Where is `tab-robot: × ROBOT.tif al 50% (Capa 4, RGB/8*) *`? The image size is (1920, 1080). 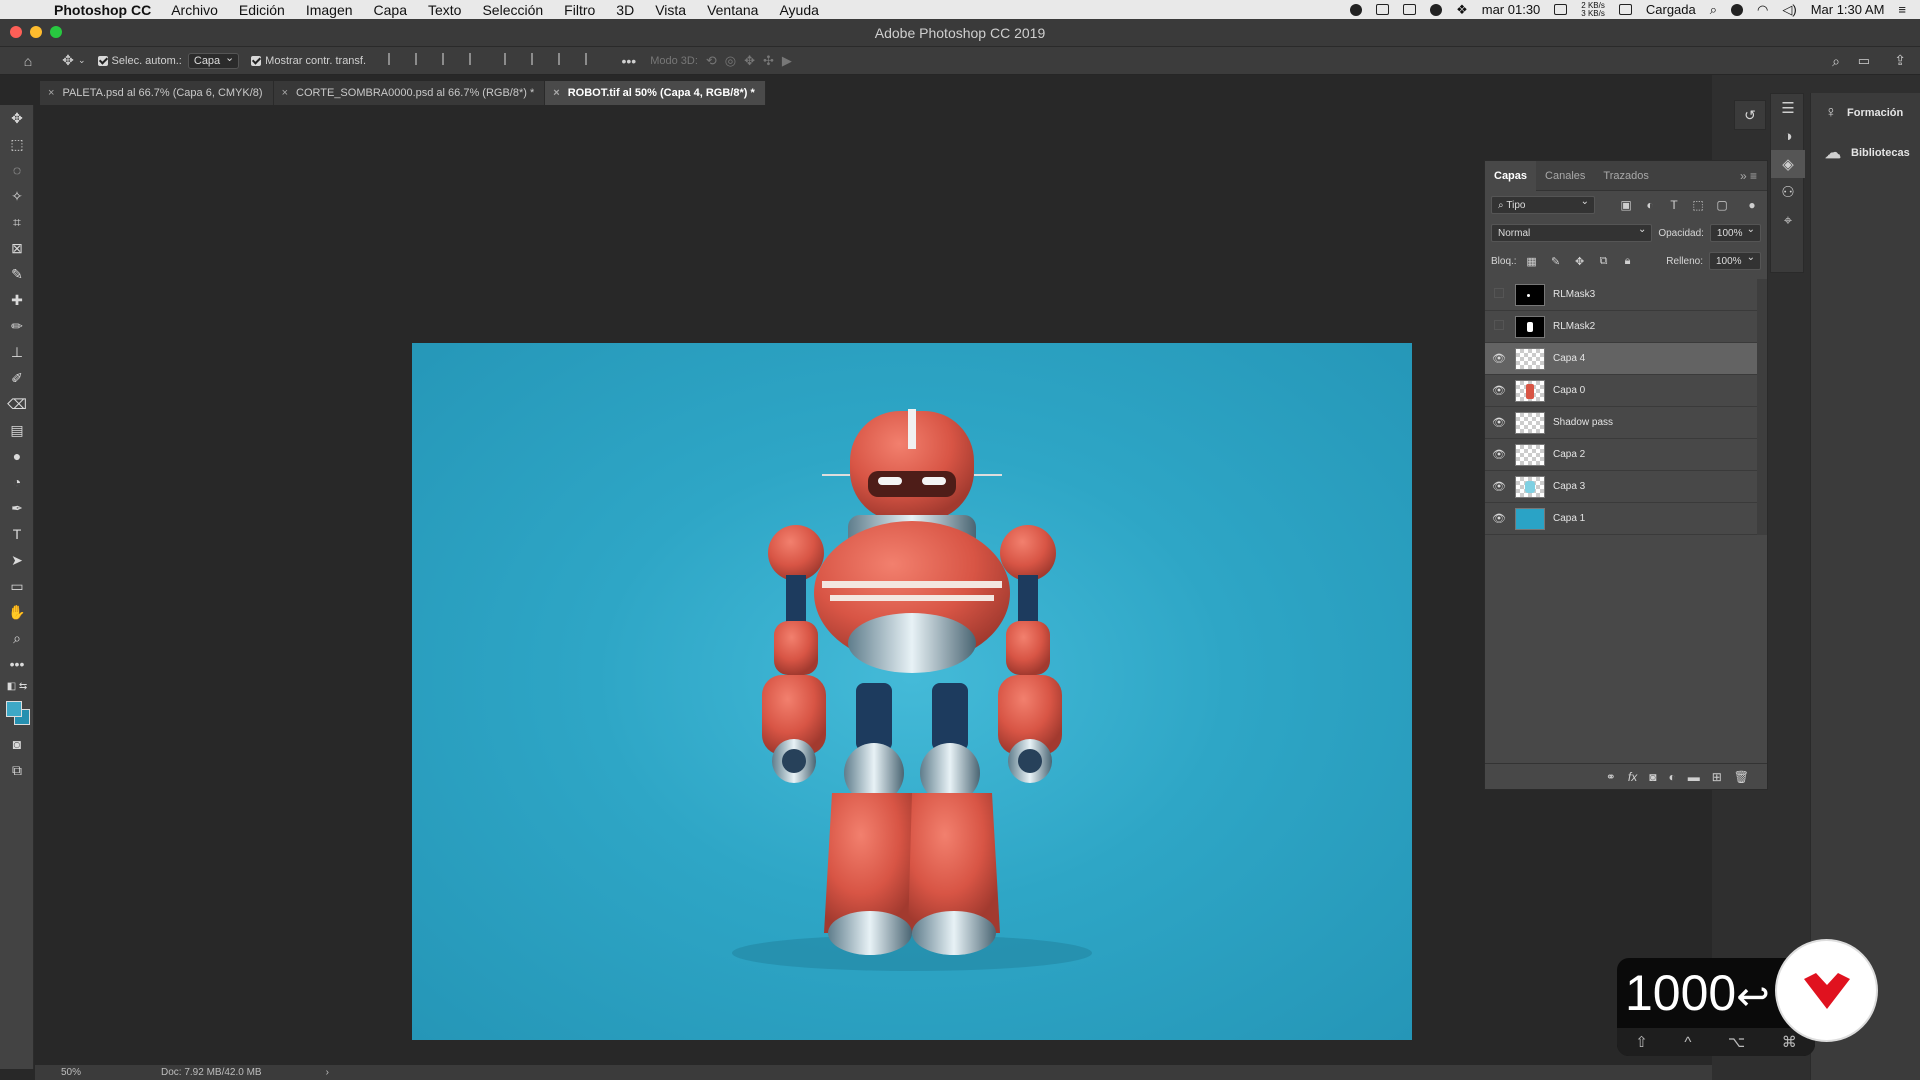
tab-robot: × ROBOT.tif al 50% (Capa 4, RGB/8*) * is located at coordinates (655, 93).